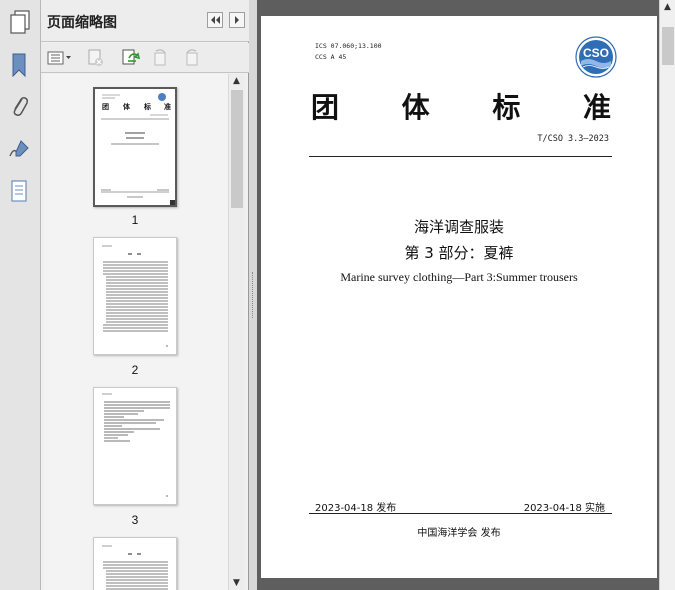  Describe the element at coordinates (82, 23) in the screenshot. I see `panel-title: 页面缩略图` at that location.